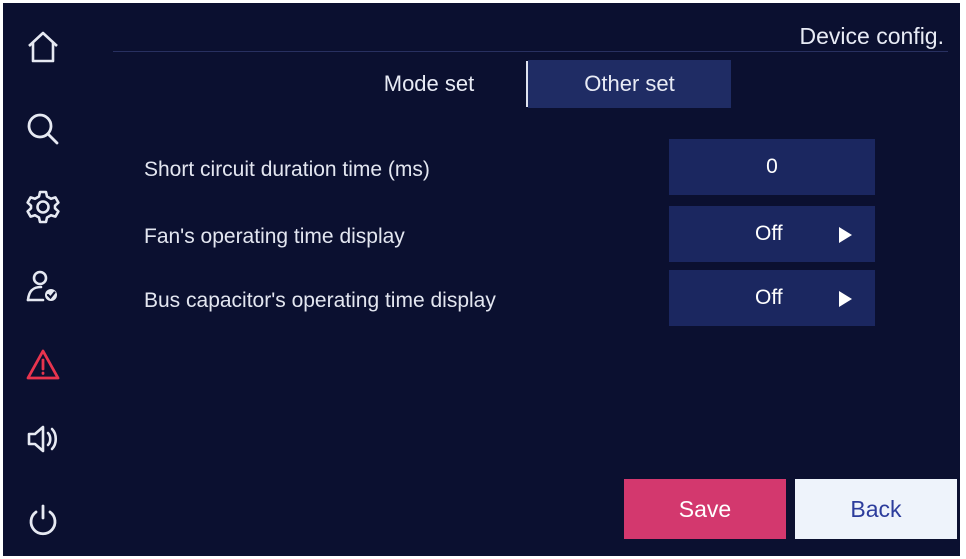 The image size is (966, 559). I want to click on page-title: Device config., so click(871, 36).